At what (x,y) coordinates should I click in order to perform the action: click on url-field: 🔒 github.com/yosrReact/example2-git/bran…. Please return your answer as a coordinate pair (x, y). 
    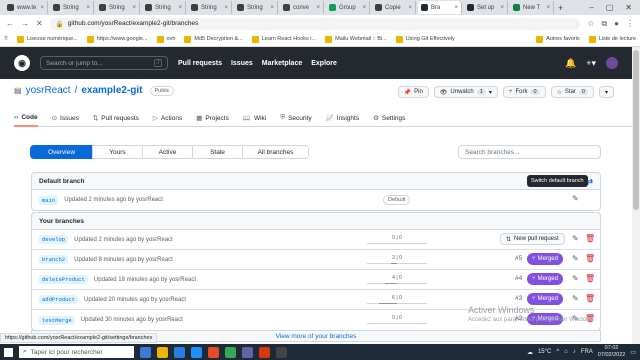
    Looking at the image, I should click on (315, 23).